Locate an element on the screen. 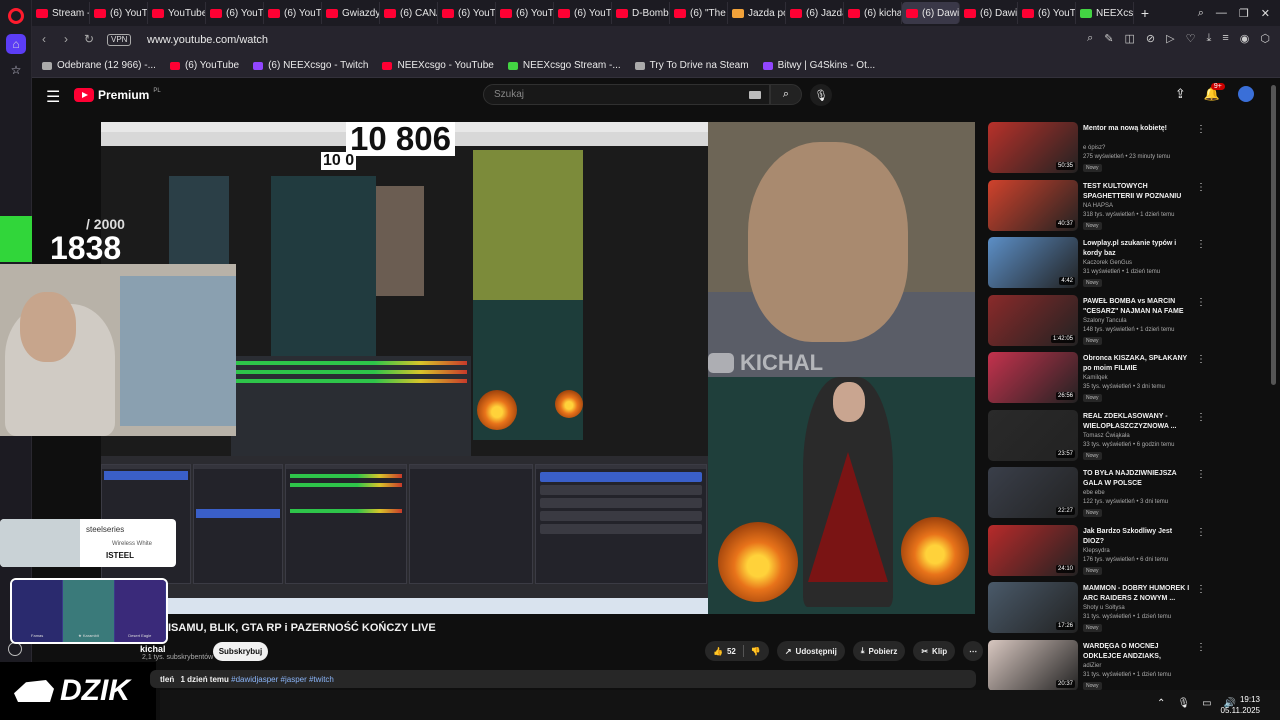 This screenshot has height=720, width=1280. workspace-home-icon: ⌂ is located at coordinates (16, 44).